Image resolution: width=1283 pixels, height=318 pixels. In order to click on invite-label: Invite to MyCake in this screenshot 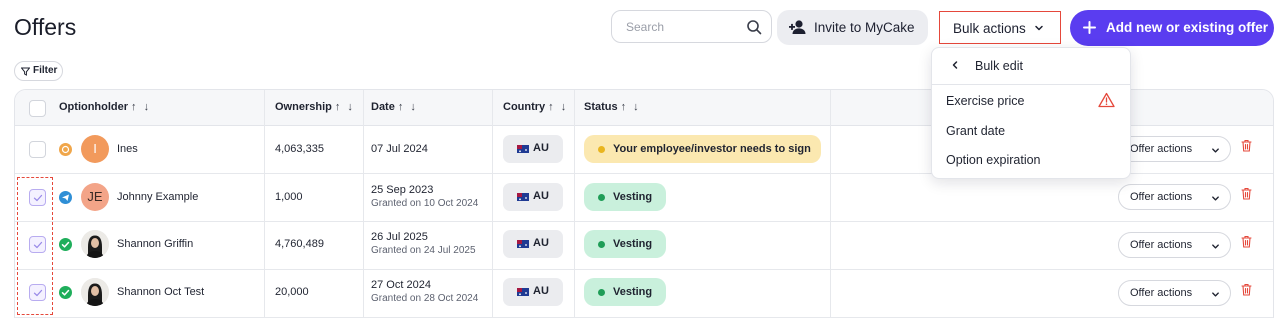, I will do `click(864, 27)`.